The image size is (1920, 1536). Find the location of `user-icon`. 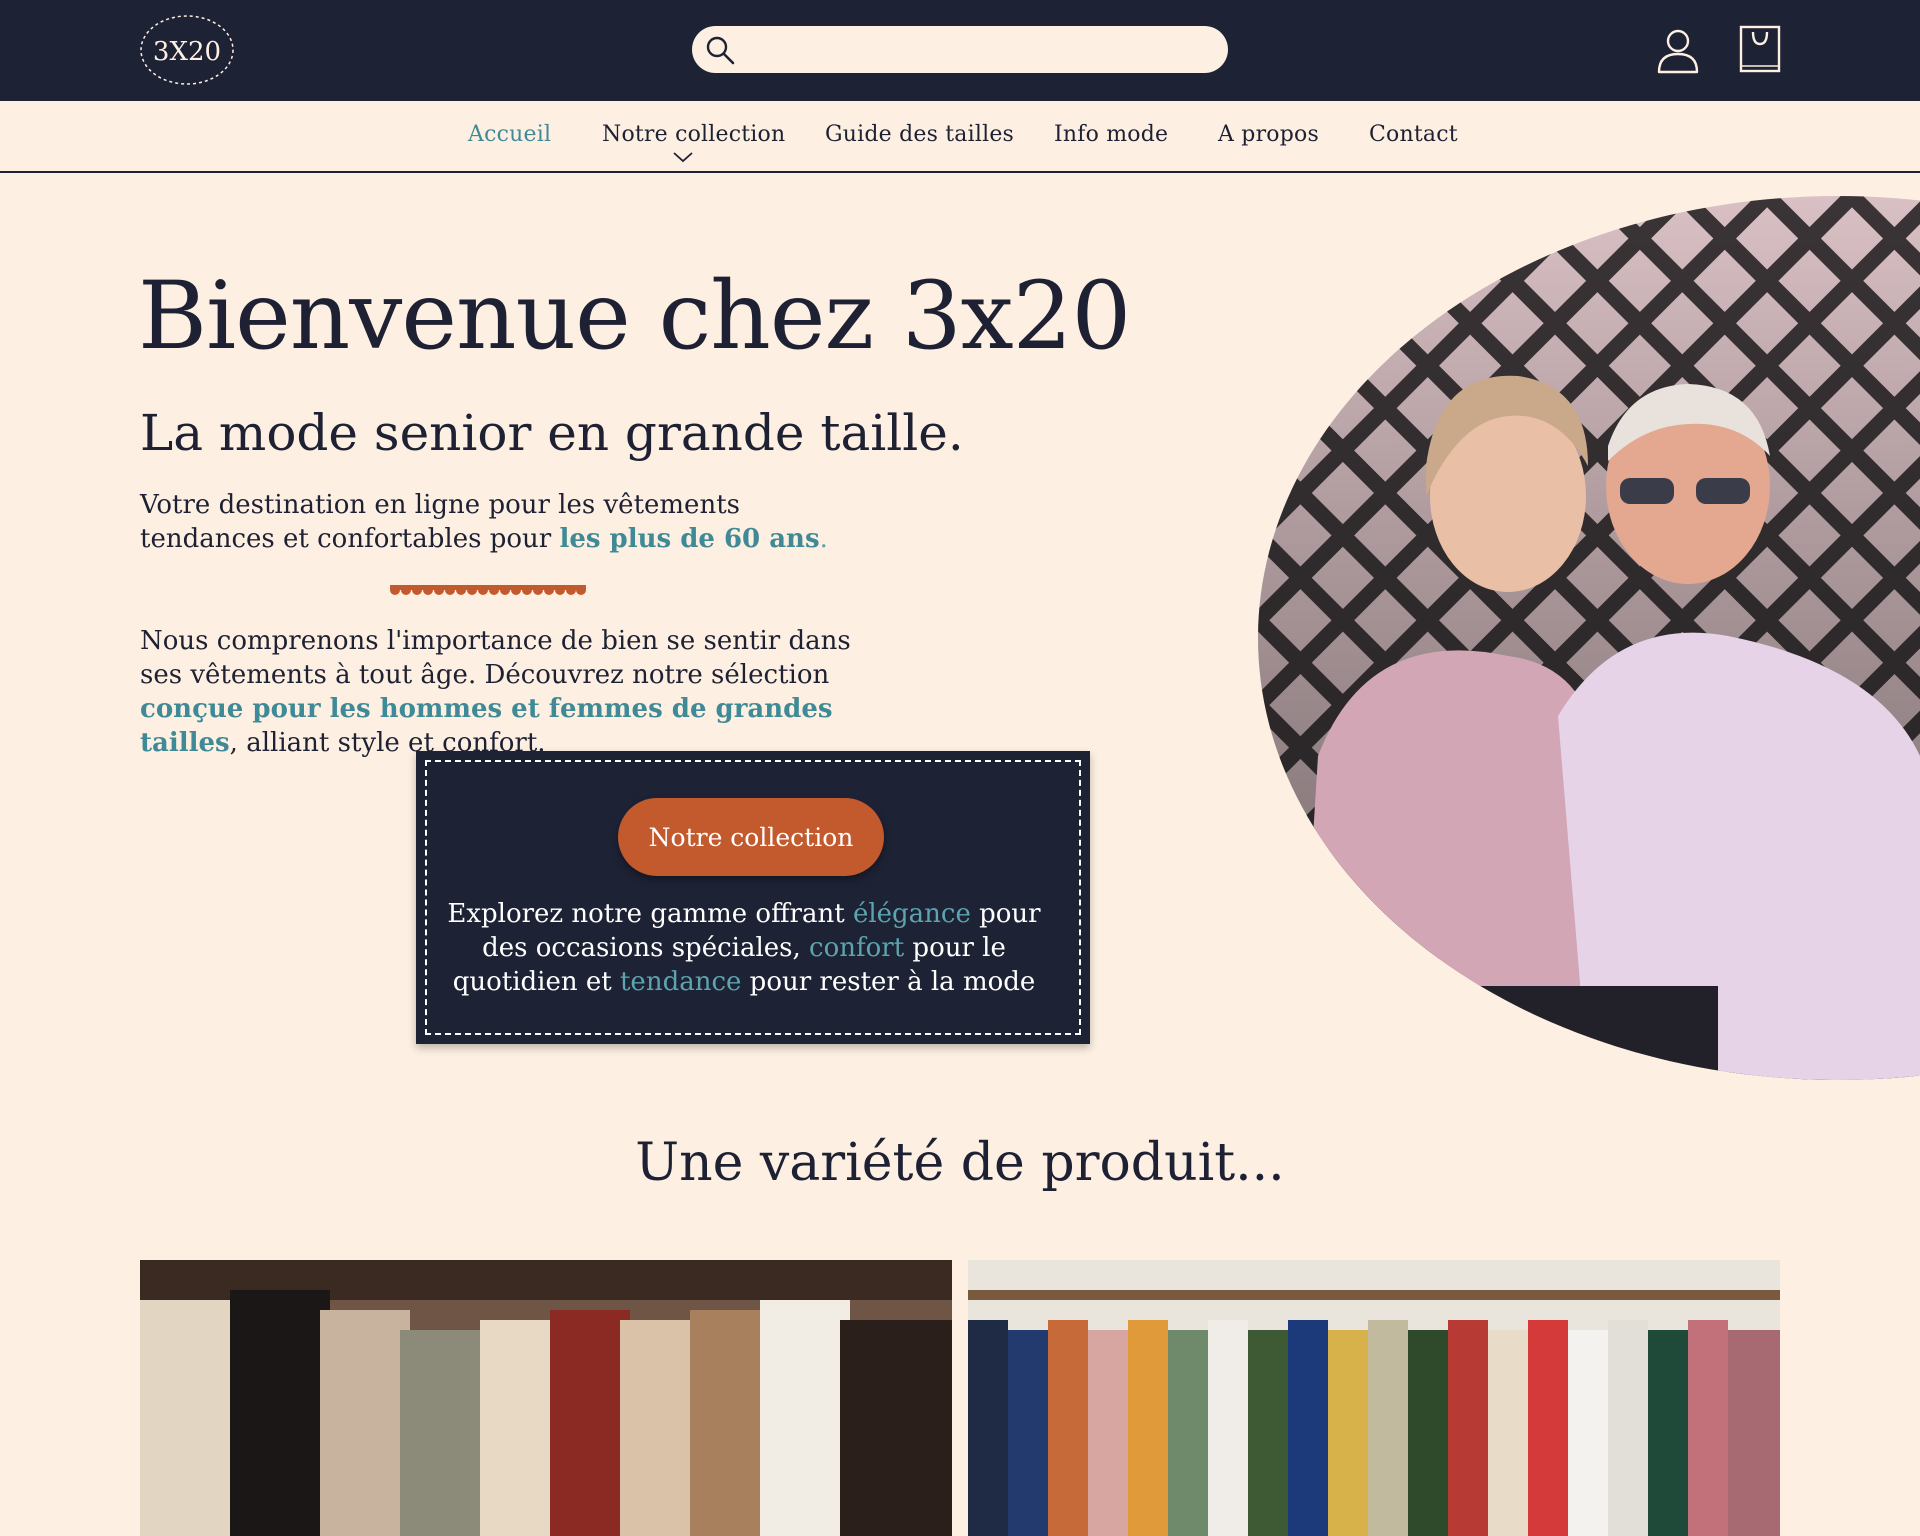

user-icon is located at coordinates (1678, 51).